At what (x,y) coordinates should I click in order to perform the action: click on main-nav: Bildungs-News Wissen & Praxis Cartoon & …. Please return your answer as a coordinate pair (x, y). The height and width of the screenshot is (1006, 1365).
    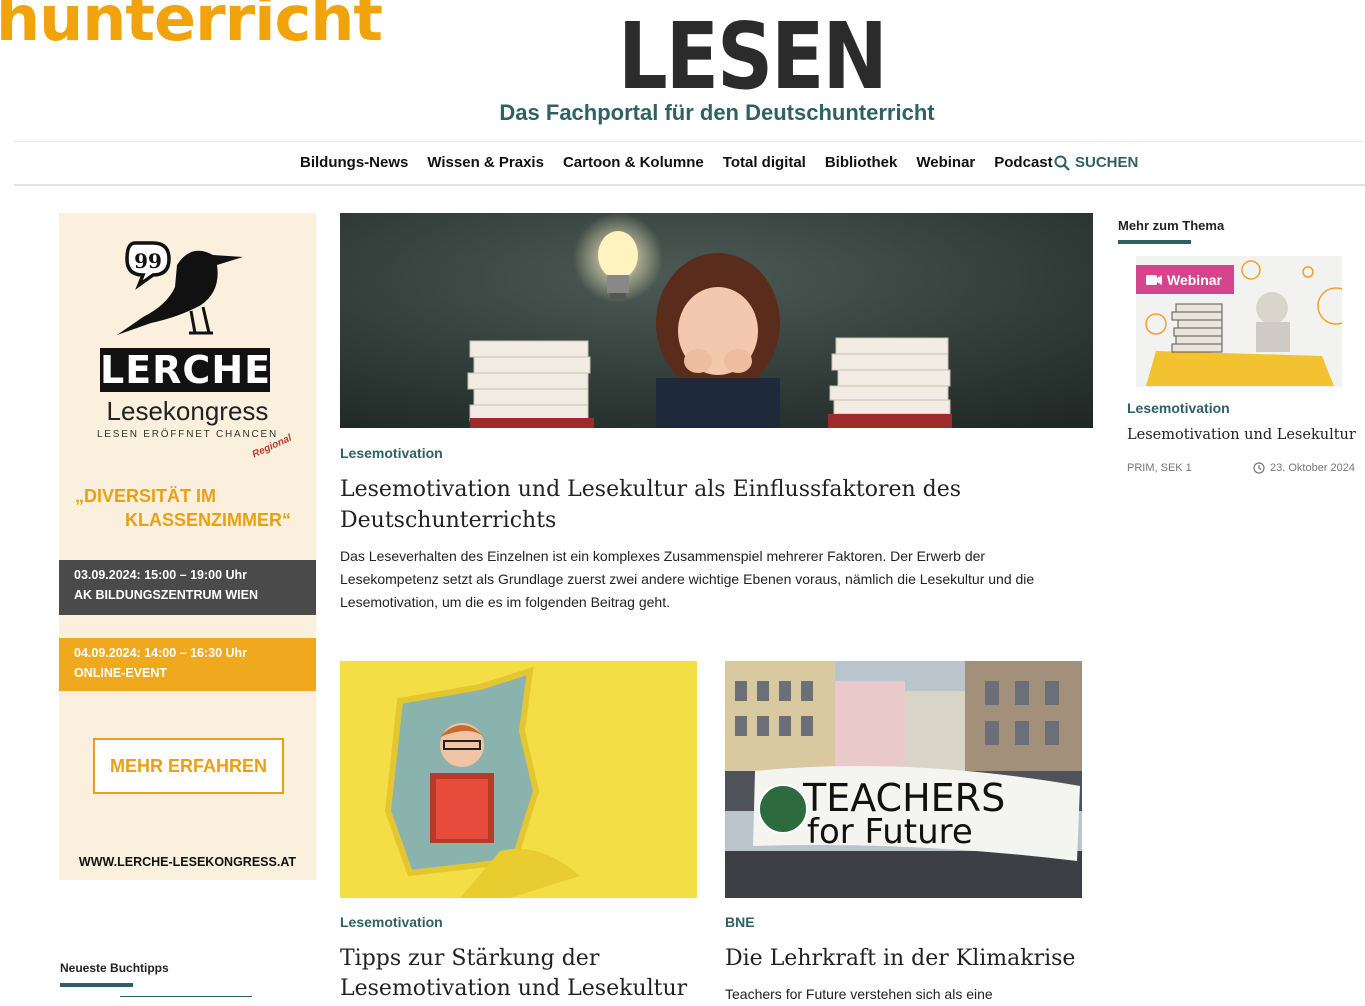
    Looking at the image, I should click on (676, 162).